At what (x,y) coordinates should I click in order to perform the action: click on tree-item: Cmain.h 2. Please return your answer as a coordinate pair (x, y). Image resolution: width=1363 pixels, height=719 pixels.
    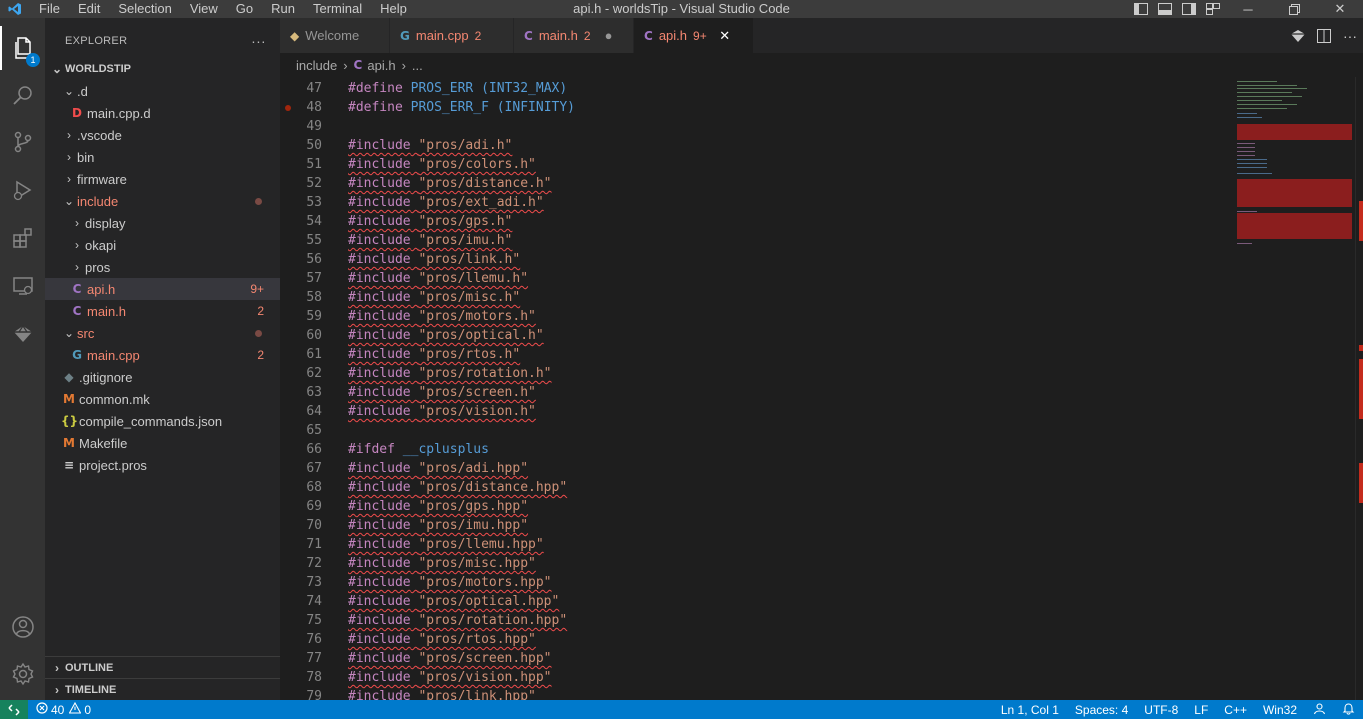
    Looking at the image, I should click on (162, 311).